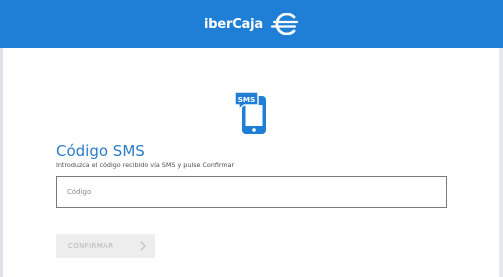 This screenshot has width=503, height=277. What do you see at coordinates (247, 99) in the screenshot?
I see `sms-badge-text: SMS` at bounding box center [247, 99].